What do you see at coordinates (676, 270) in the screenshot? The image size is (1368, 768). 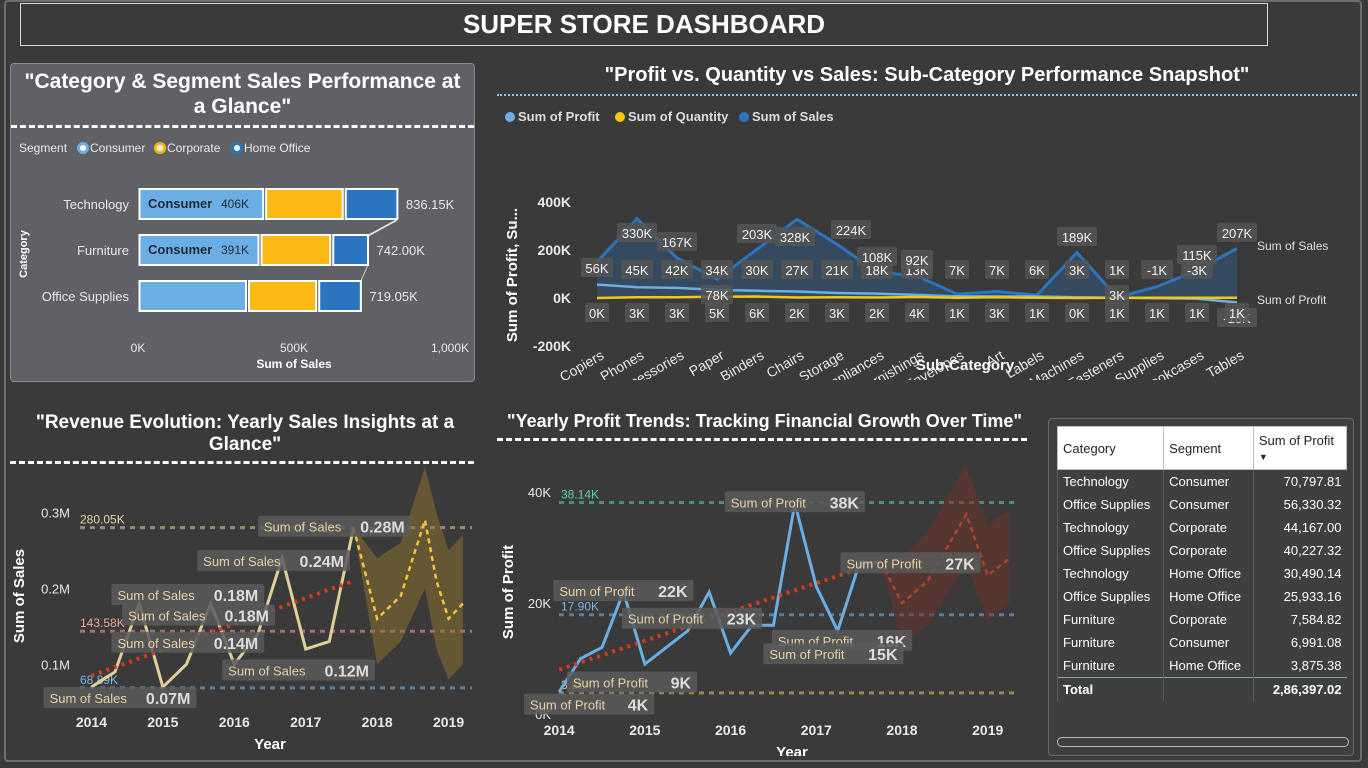 I see `profit-label-2: 42K` at bounding box center [676, 270].